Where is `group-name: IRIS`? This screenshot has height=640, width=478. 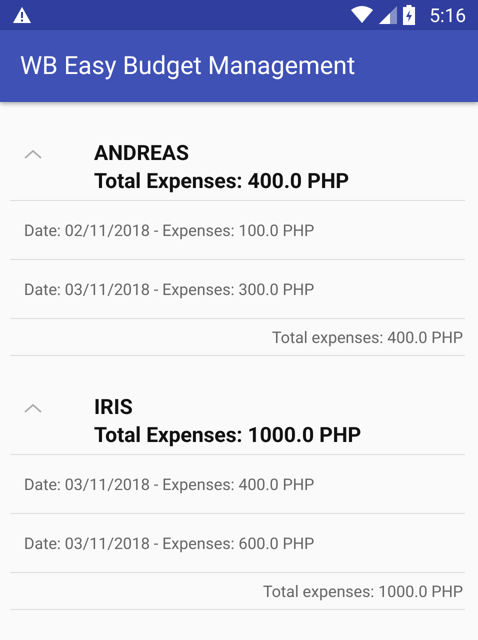
group-name: IRIS is located at coordinates (114, 408).